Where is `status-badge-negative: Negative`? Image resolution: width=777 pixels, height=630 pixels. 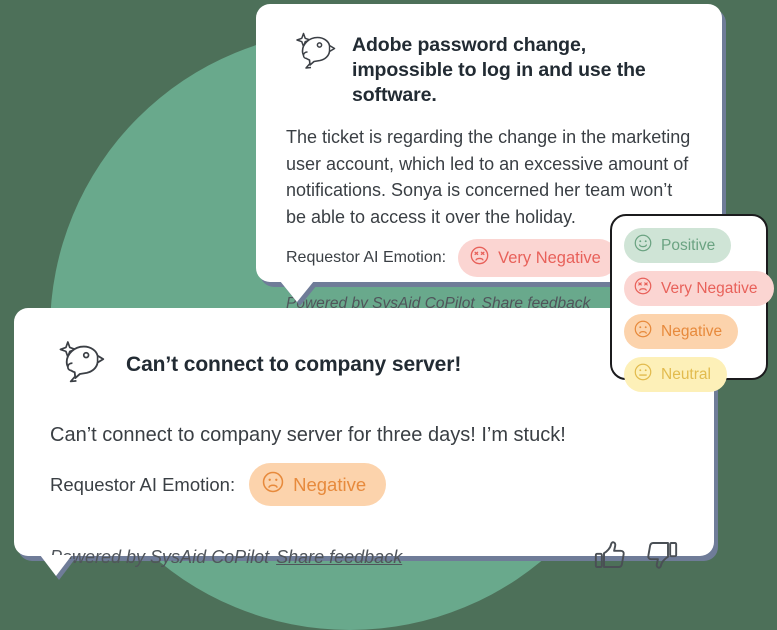
status-badge-negative: Negative is located at coordinates (318, 484).